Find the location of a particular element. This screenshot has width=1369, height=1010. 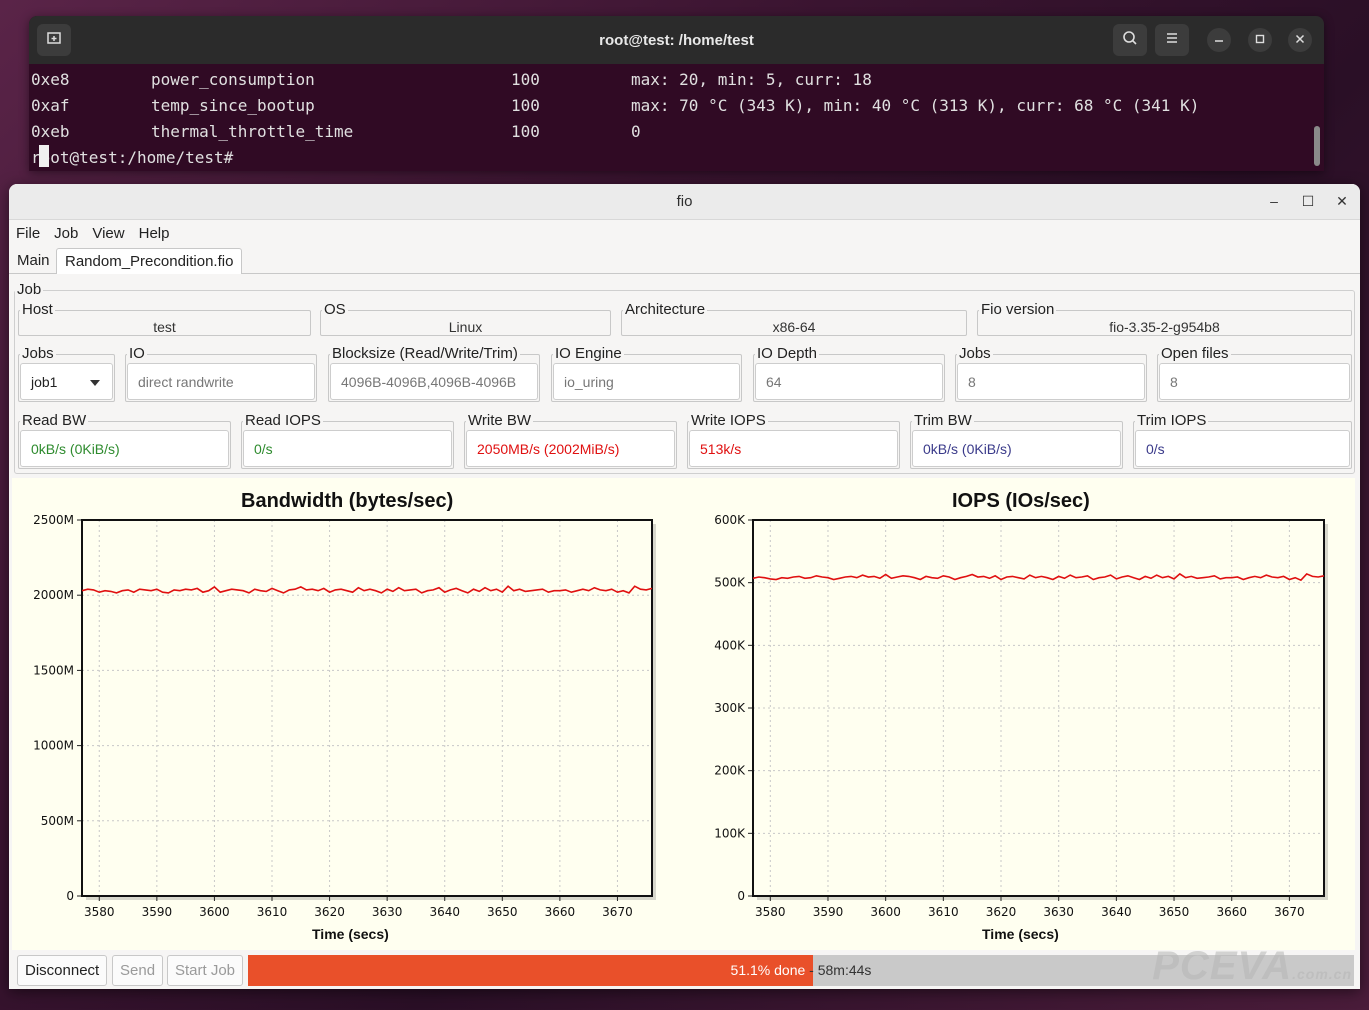

open-files-field: Open files 8 is located at coordinates (1254, 374).